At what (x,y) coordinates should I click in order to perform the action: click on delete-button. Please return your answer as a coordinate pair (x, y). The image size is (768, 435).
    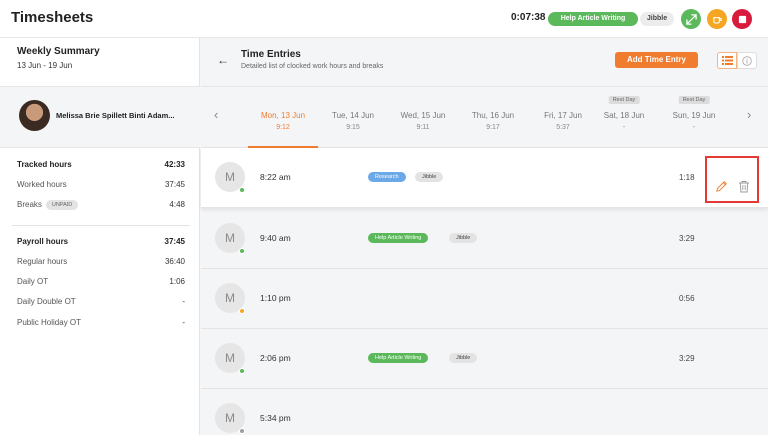
    Looking at the image, I should click on (744, 186).